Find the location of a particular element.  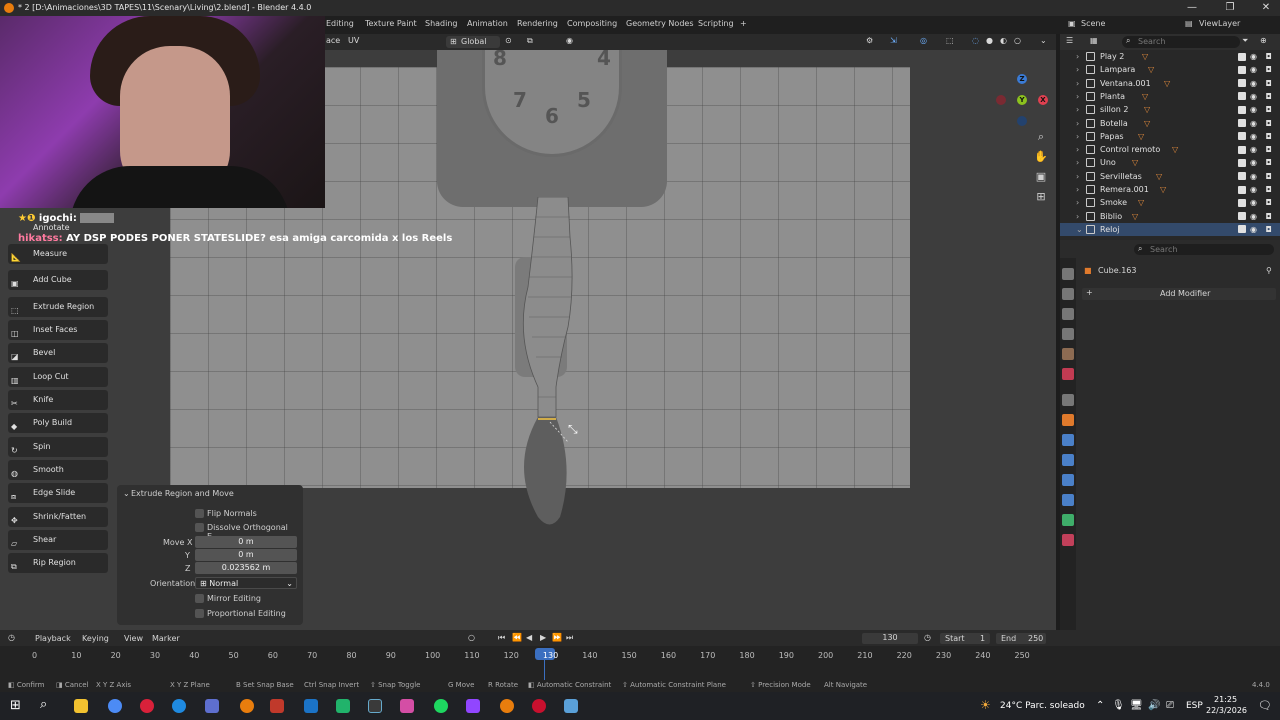

clock-time: 21:25 is located at coordinates (1225, 699).